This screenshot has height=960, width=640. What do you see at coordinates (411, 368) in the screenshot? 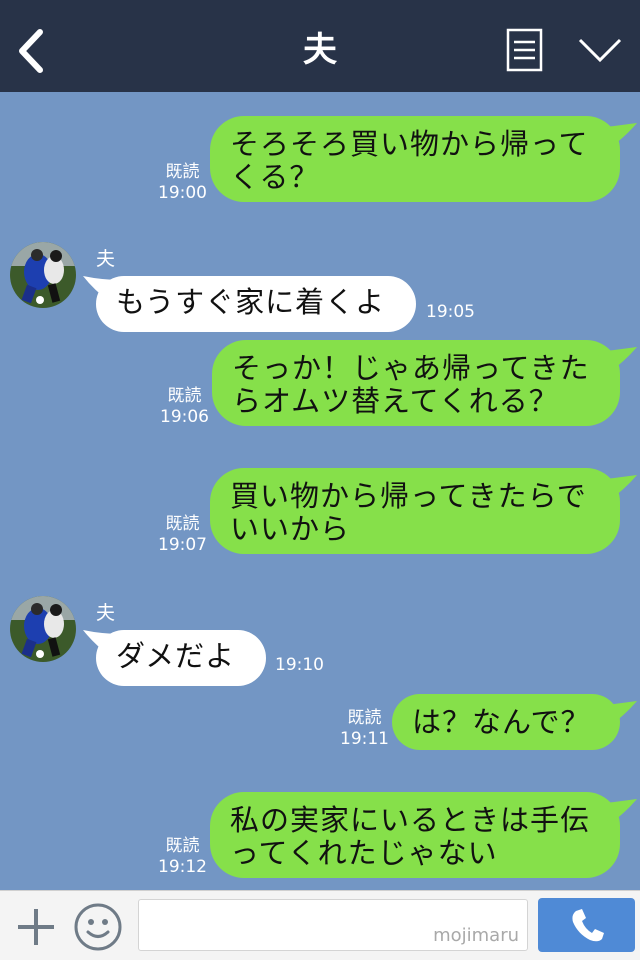
I see `message-line: そっか！じゃあ帰ってきた` at bounding box center [411, 368].